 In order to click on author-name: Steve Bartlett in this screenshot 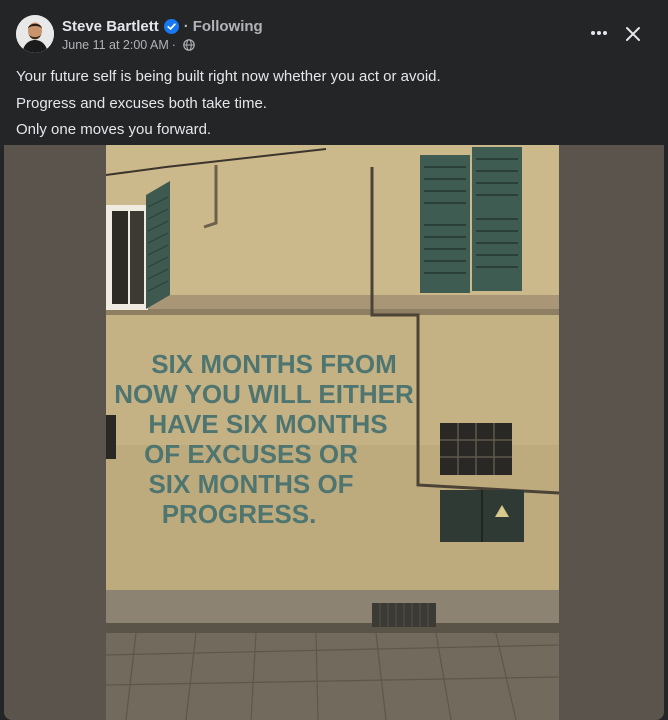, I will do `click(110, 26)`.